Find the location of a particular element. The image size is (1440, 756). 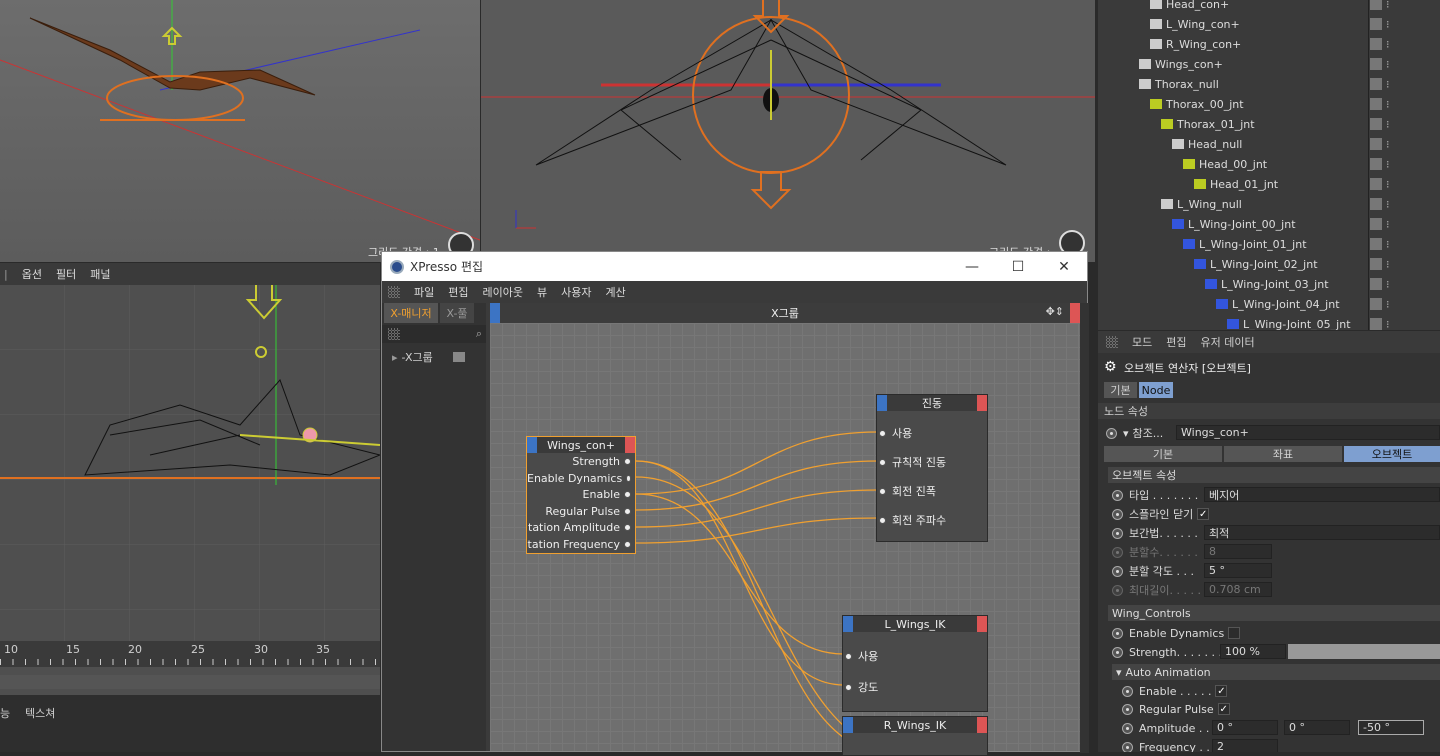

object-row: R_Wing_con+ ⁝ is located at coordinates (1269, 44).